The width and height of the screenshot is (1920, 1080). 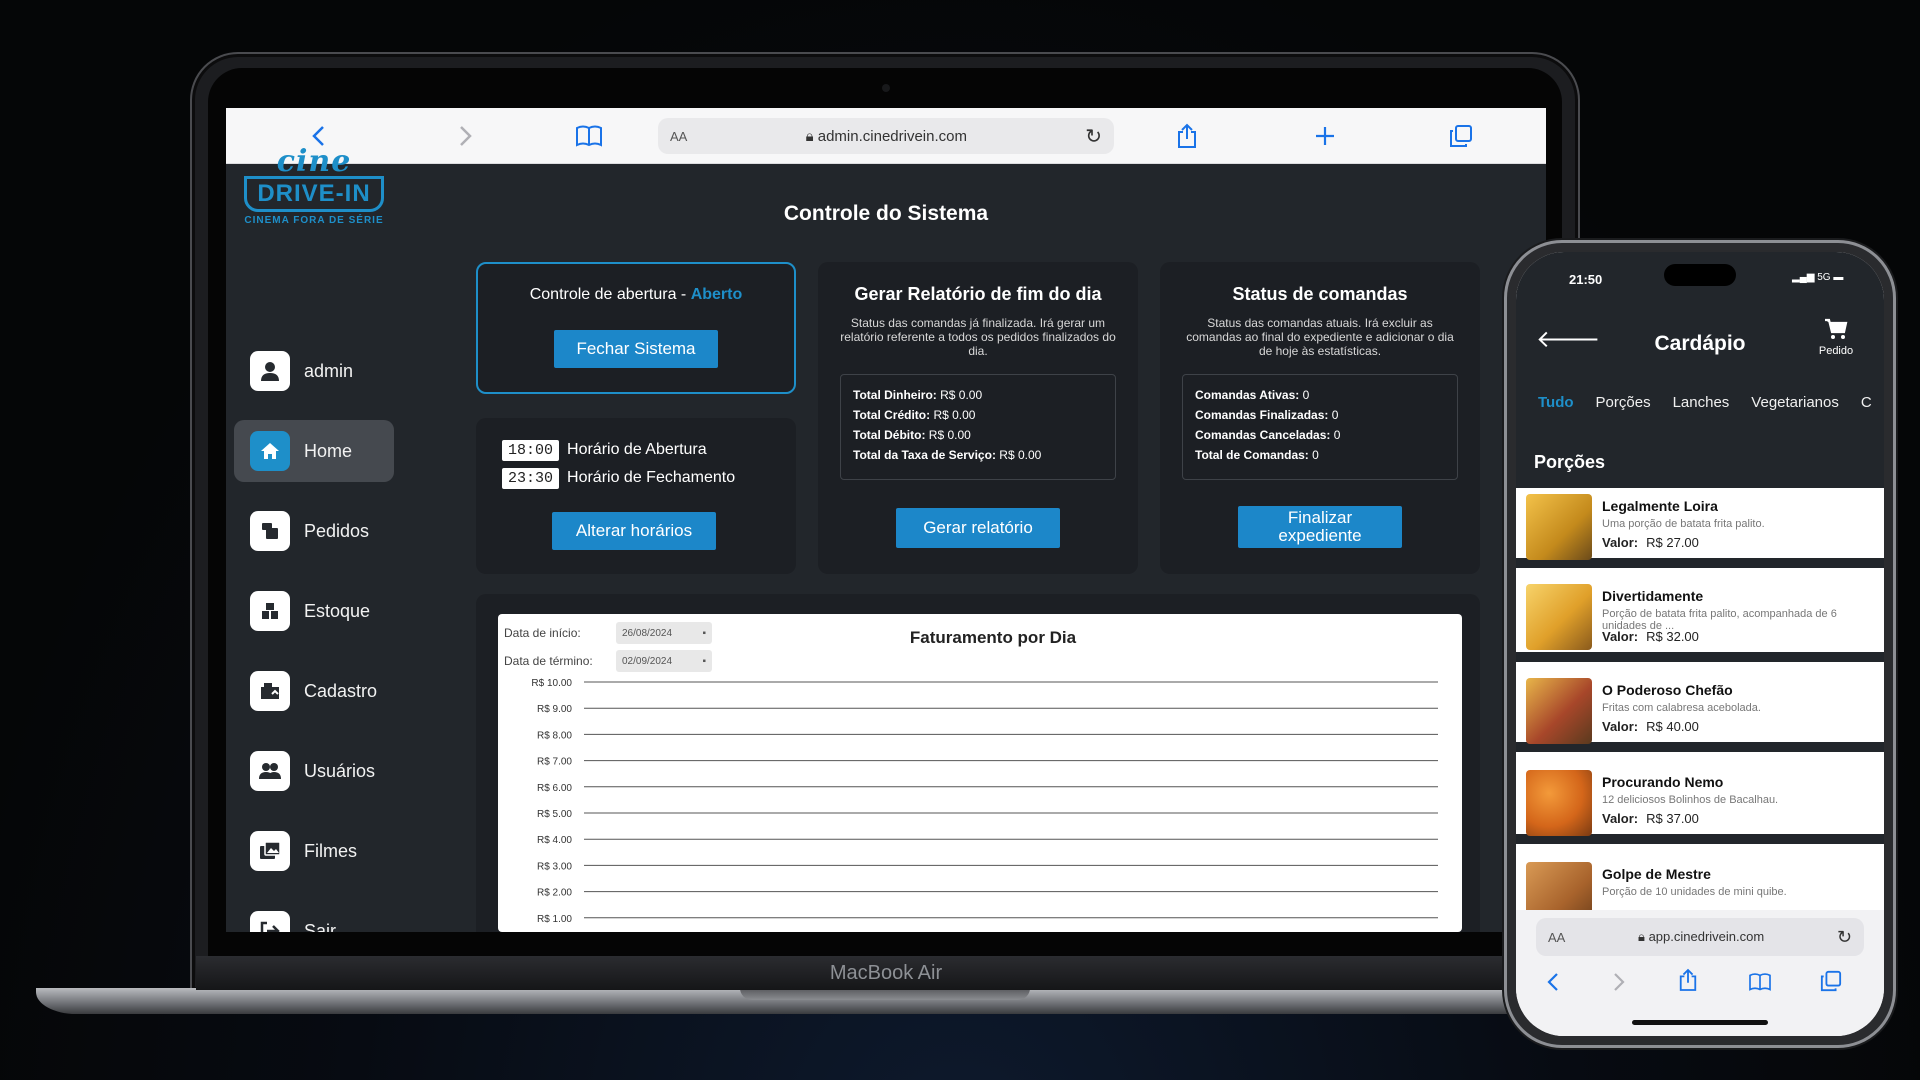 I want to click on browser-toolbar: AA 🔒︎ admin.cinedrivein.com ↻, so click(x=886, y=136).